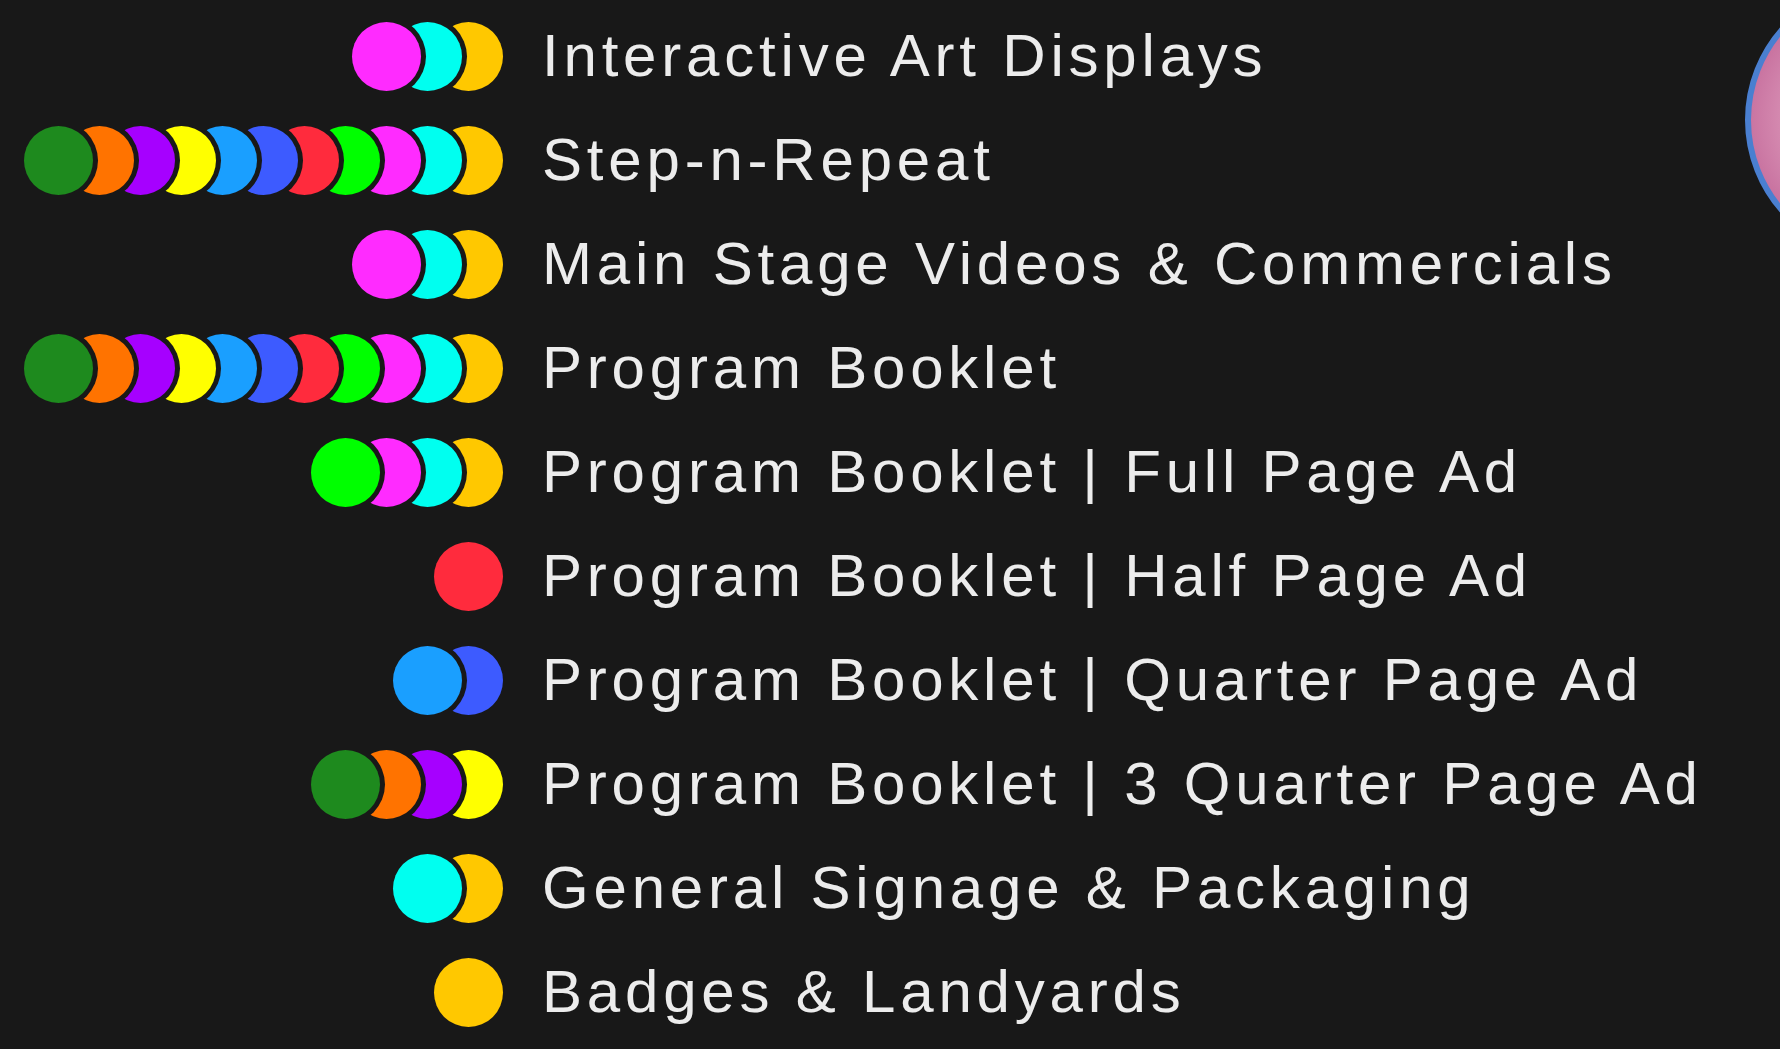 This screenshot has height=1049, width=1780. I want to click on category-label: Interactive Art Displays, so click(905, 56).